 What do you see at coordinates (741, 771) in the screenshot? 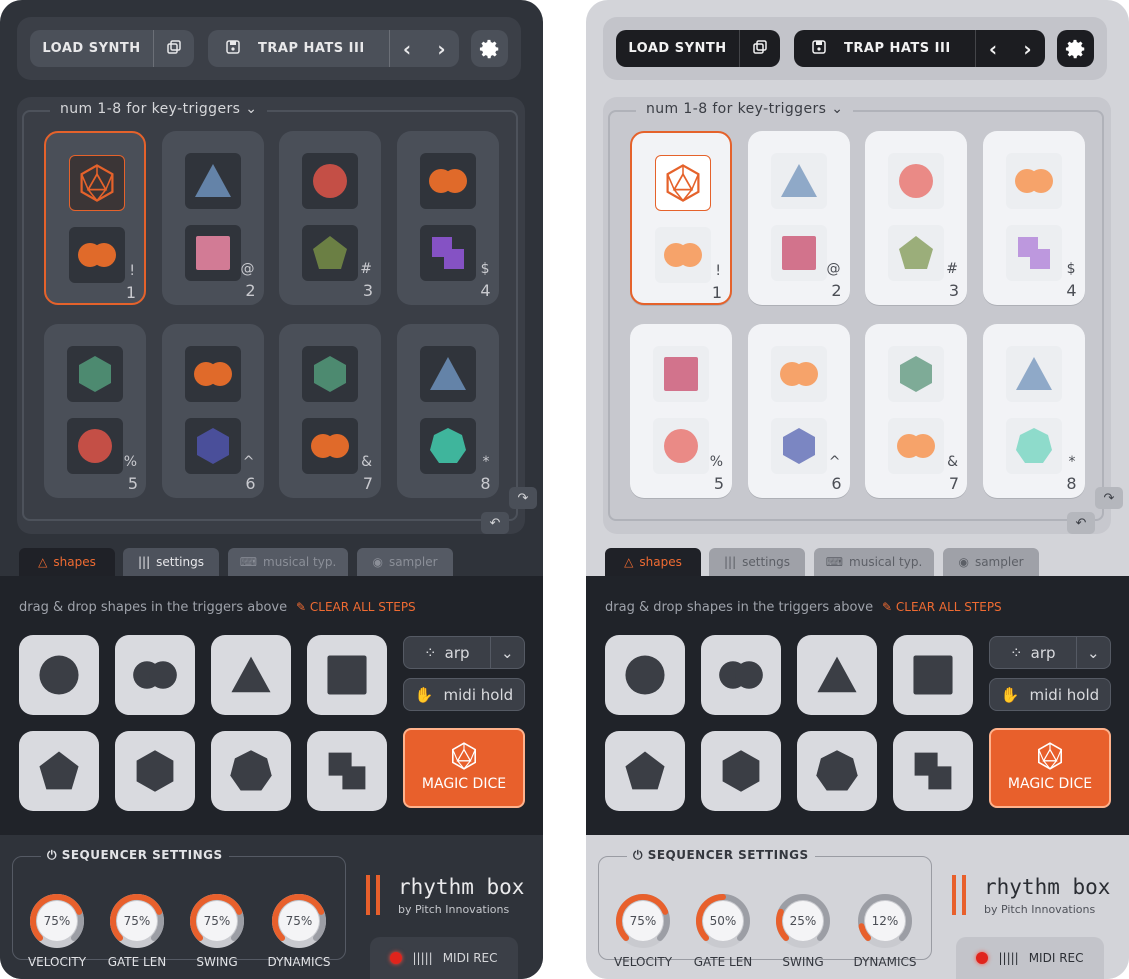
I see `palette-hexagon-shape` at bounding box center [741, 771].